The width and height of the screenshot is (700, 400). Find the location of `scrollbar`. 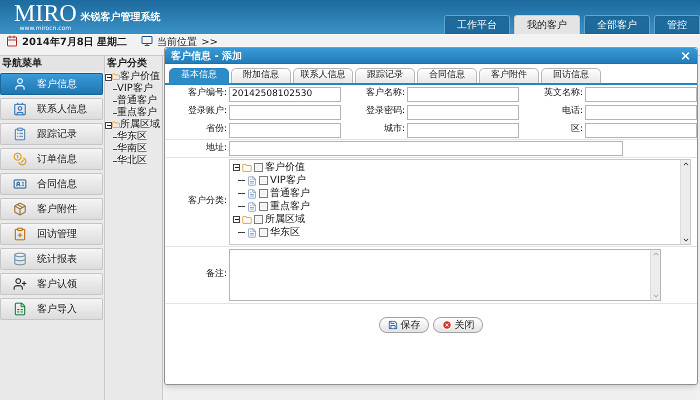

scrollbar is located at coordinates (685, 202).